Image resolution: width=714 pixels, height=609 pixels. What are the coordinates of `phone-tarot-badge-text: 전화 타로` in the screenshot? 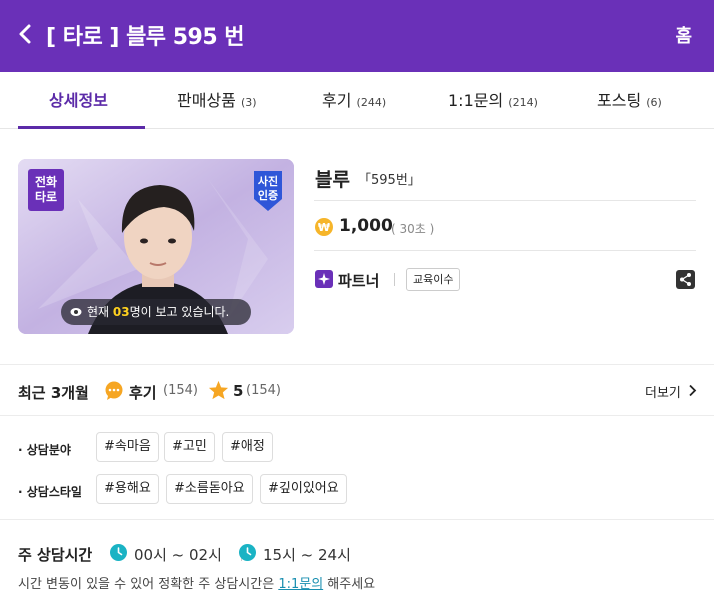 It's located at (46, 189).